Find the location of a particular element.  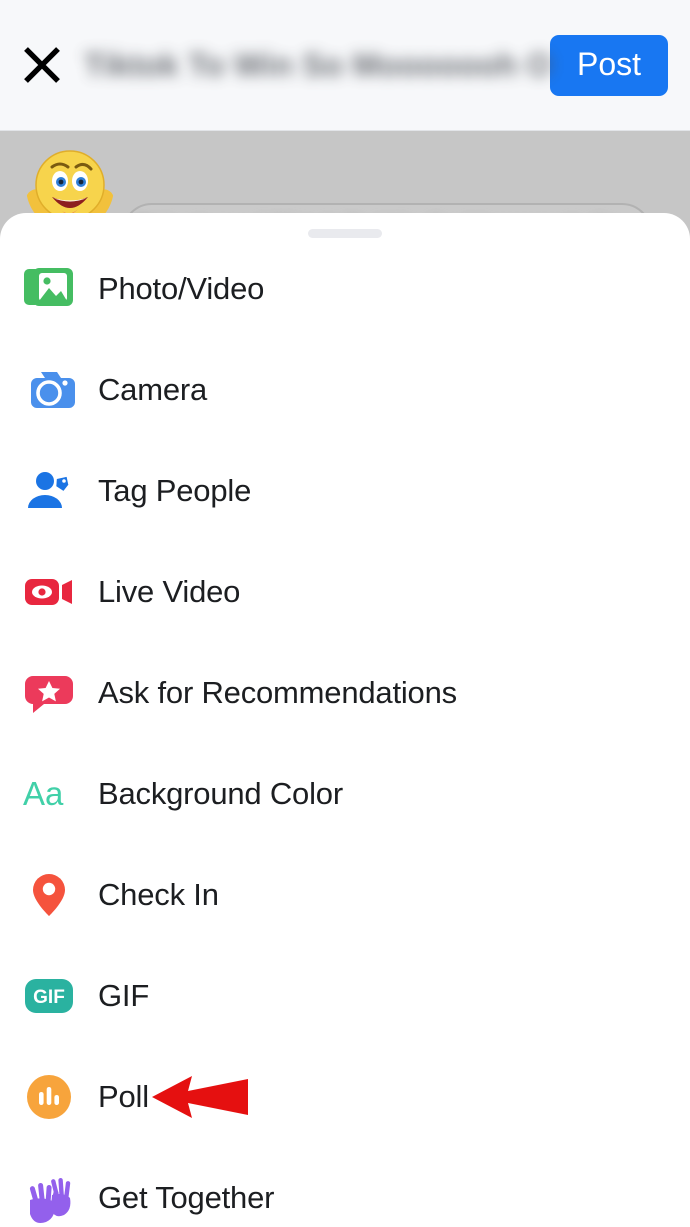

background-color-icon: Aa is located at coordinates (49, 794).